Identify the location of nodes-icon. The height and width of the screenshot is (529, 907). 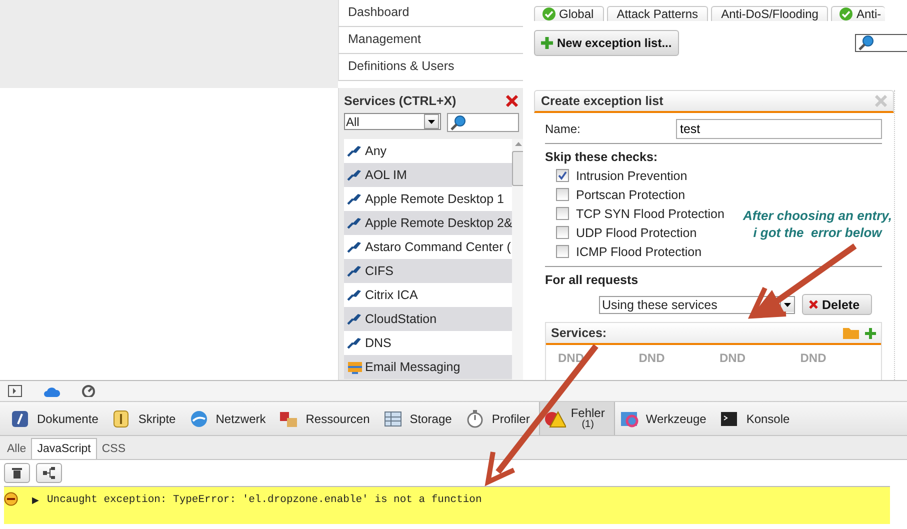
(49, 473).